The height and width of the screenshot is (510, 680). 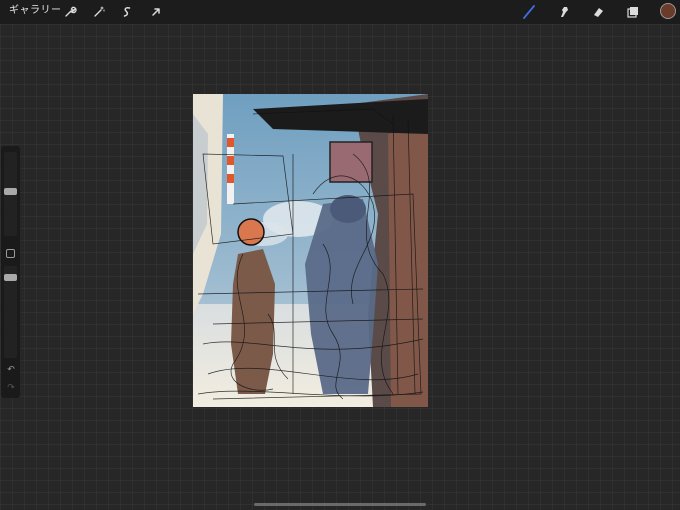 What do you see at coordinates (156, 12) in the screenshot?
I see `transform-arrow-icon` at bounding box center [156, 12].